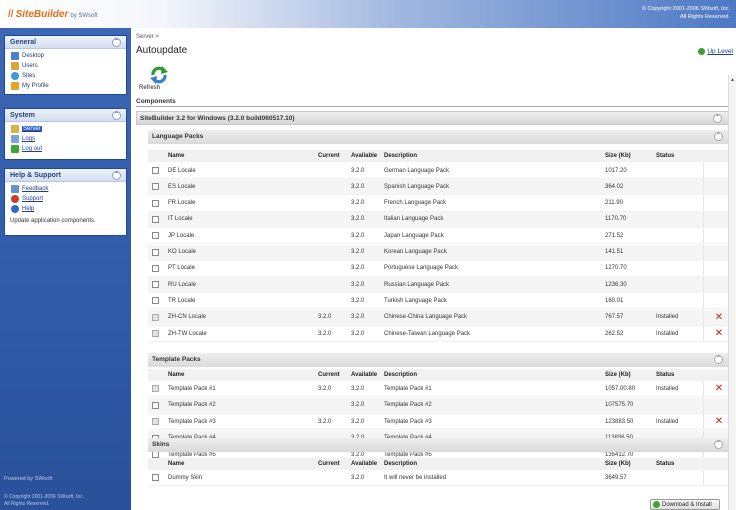  I want to click on row-size: 271.52, so click(614, 235).